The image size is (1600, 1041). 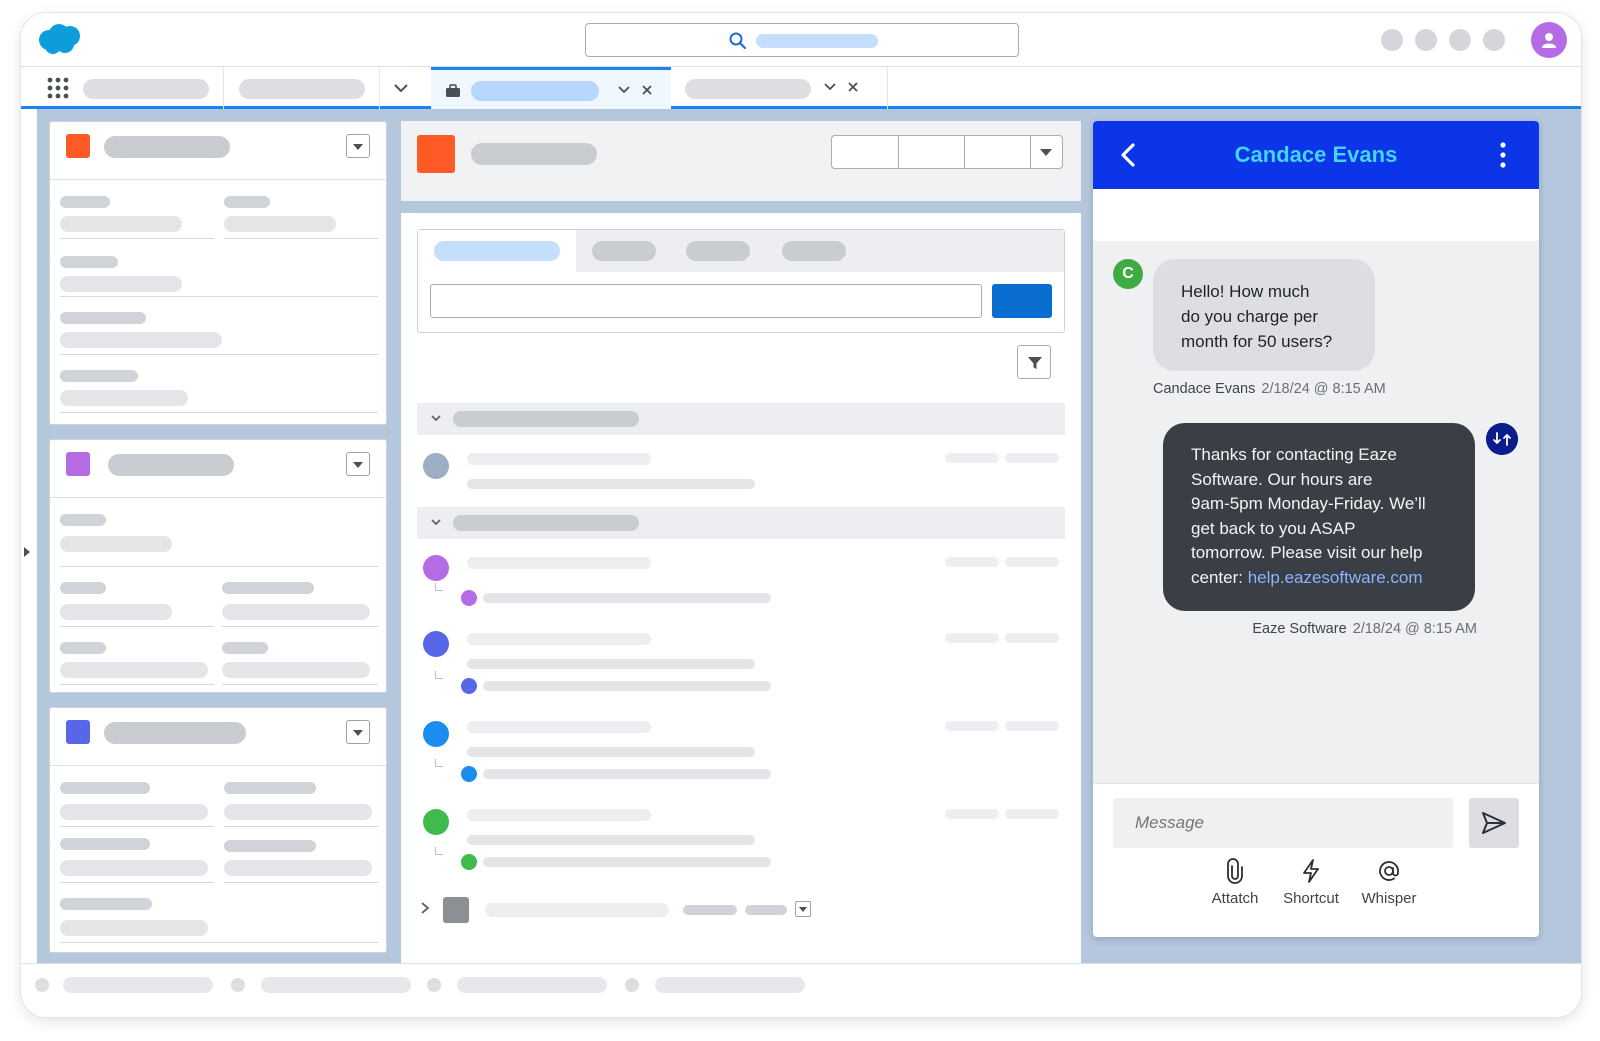 I want to click on utility-bar, so click(x=801, y=990).